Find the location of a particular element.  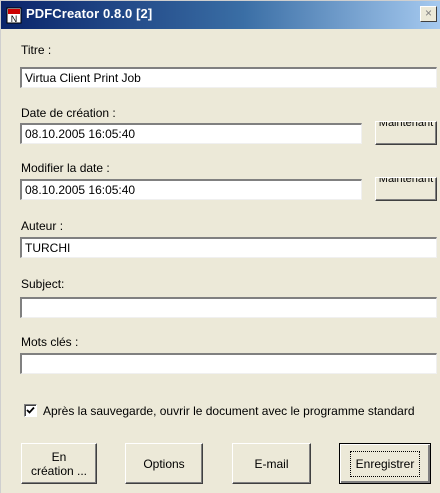

author-input: TURCHI is located at coordinates (228, 247).